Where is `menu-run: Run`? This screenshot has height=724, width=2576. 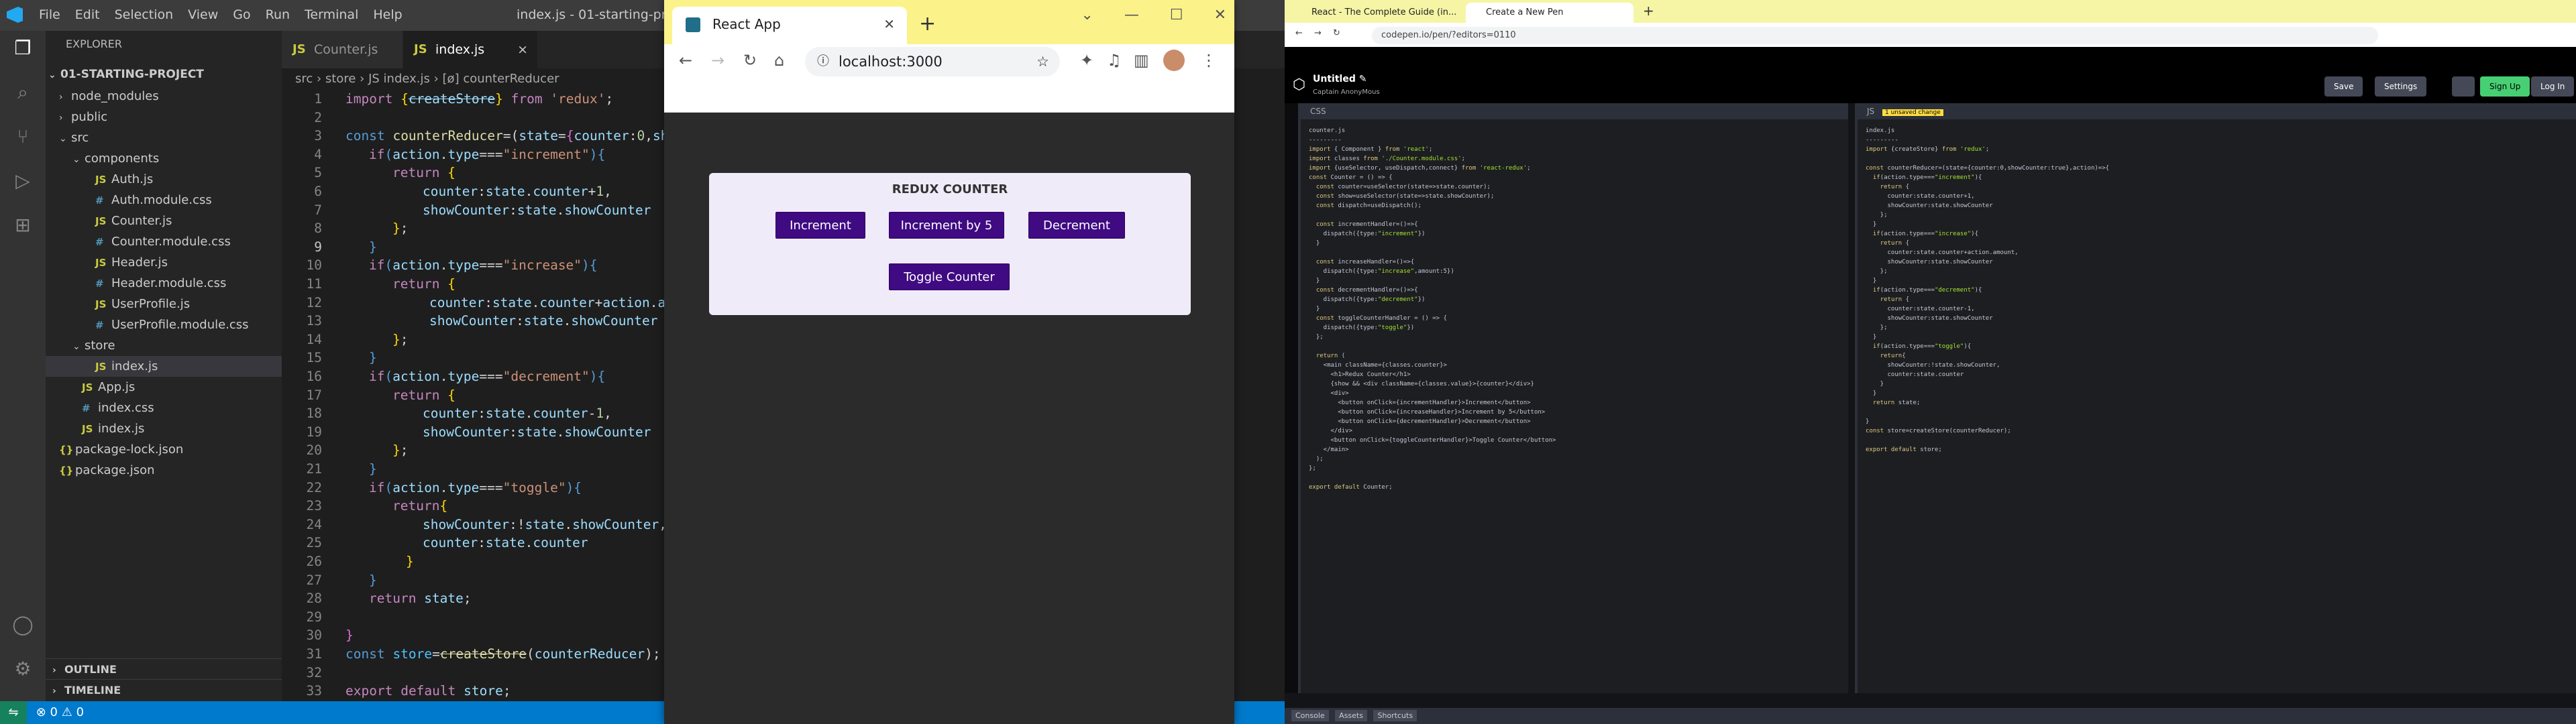
menu-run: Run is located at coordinates (278, 14).